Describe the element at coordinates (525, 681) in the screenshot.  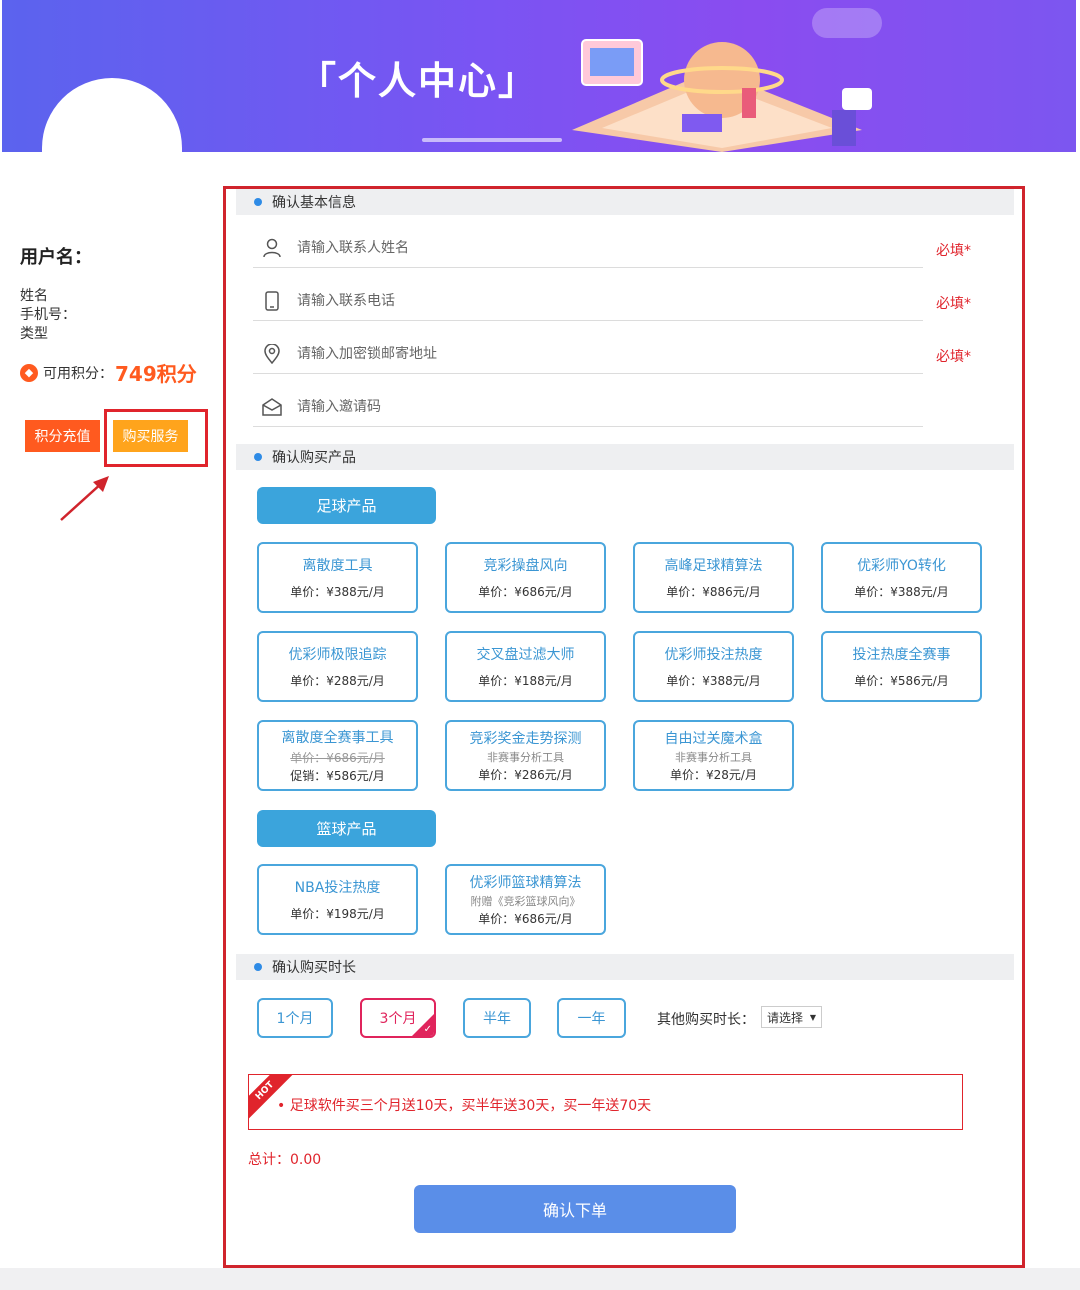
I see `product-price: 单价：¥188元/月` at that location.